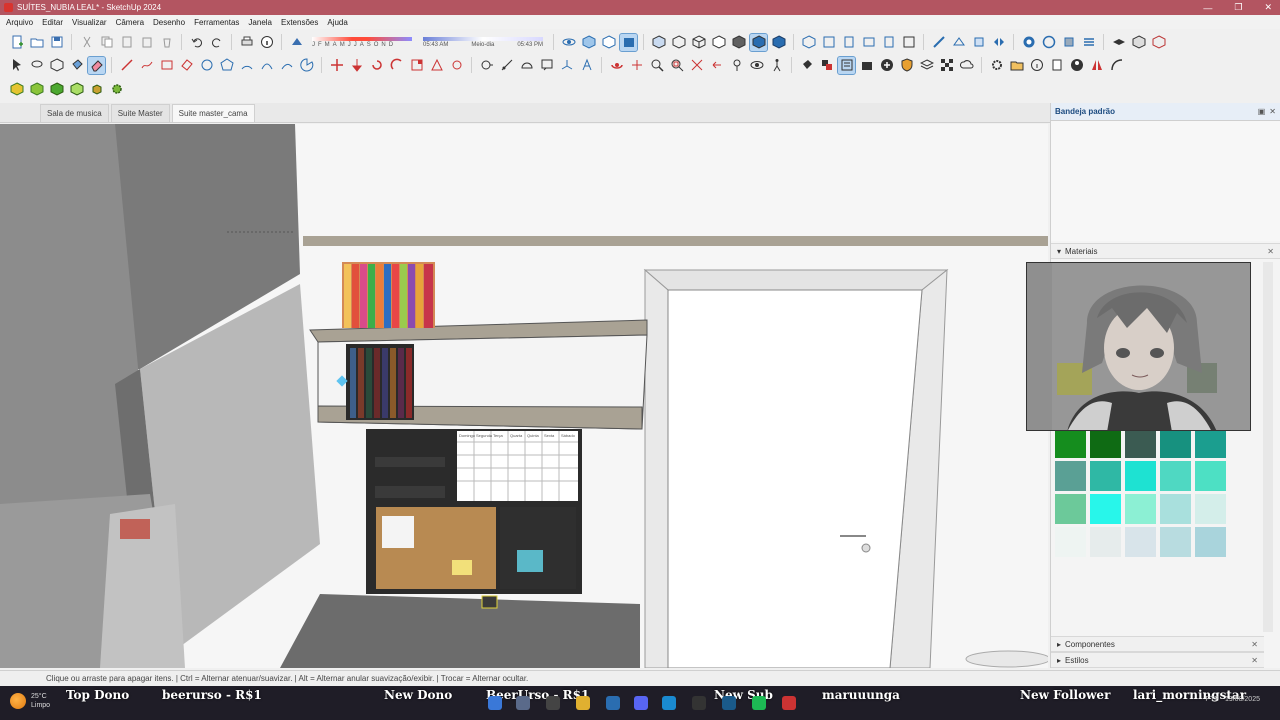  What do you see at coordinates (613, 703) in the screenshot?
I see `store-taskbar-icon` at bounding box center [613, 703].